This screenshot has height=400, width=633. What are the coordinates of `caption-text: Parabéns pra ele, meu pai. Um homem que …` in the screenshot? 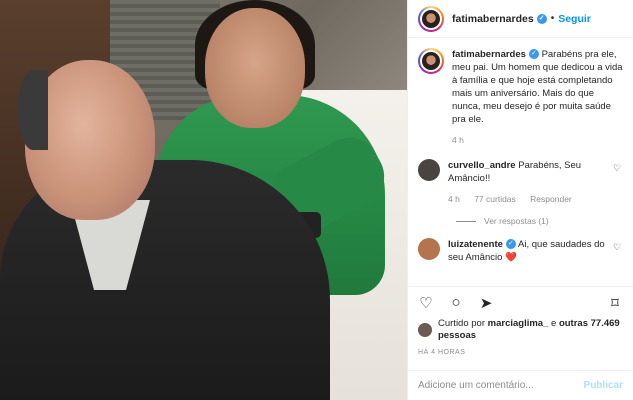 It's located at (537, 87).